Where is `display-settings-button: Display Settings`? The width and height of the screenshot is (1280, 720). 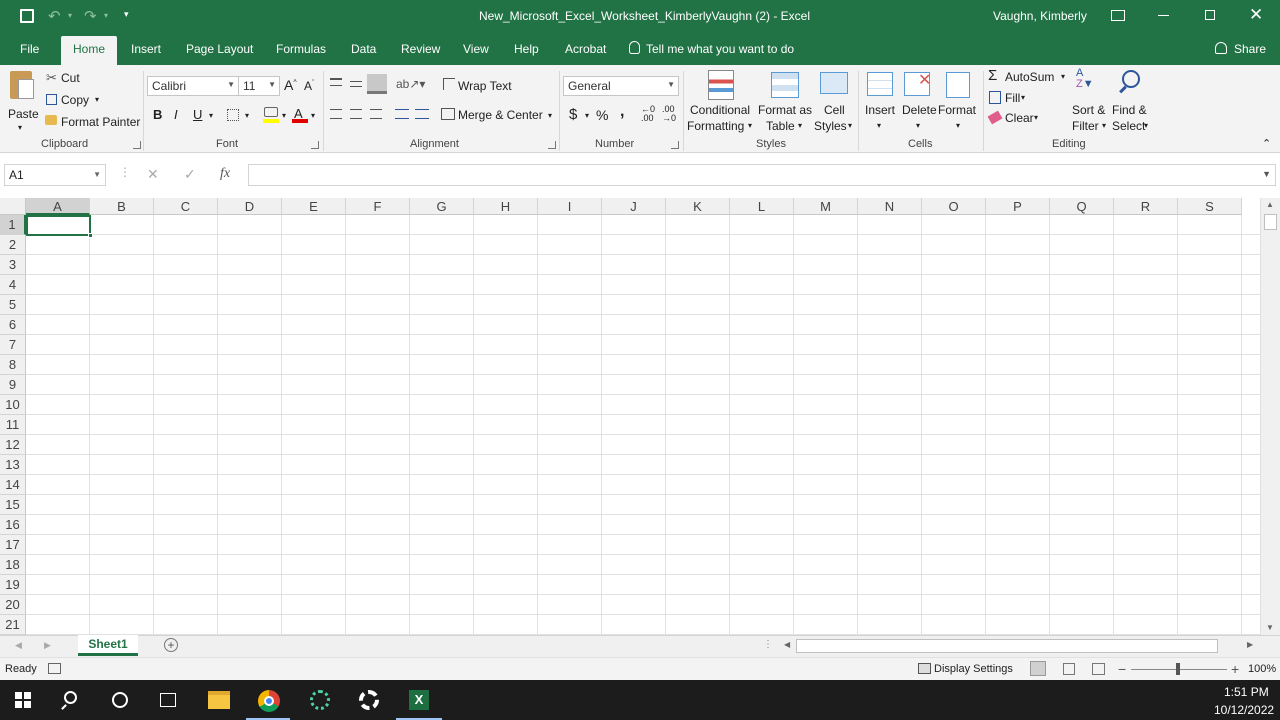
display-settings-button: Display Settings is located at coordinates (973, 669).